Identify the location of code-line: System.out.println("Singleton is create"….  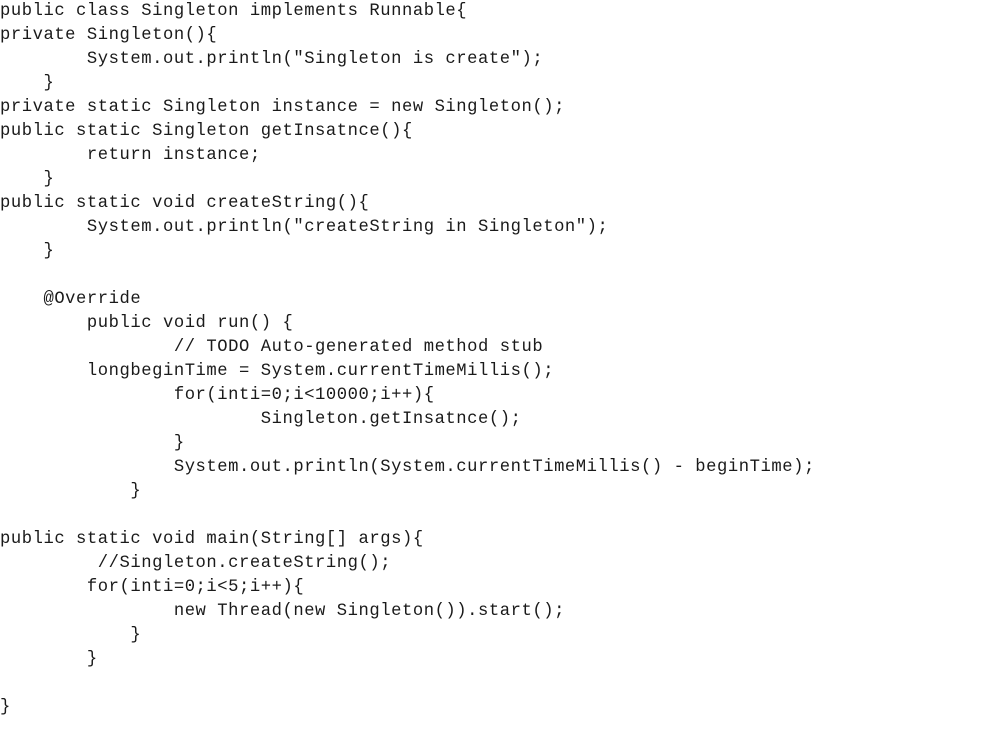
(272, 59).